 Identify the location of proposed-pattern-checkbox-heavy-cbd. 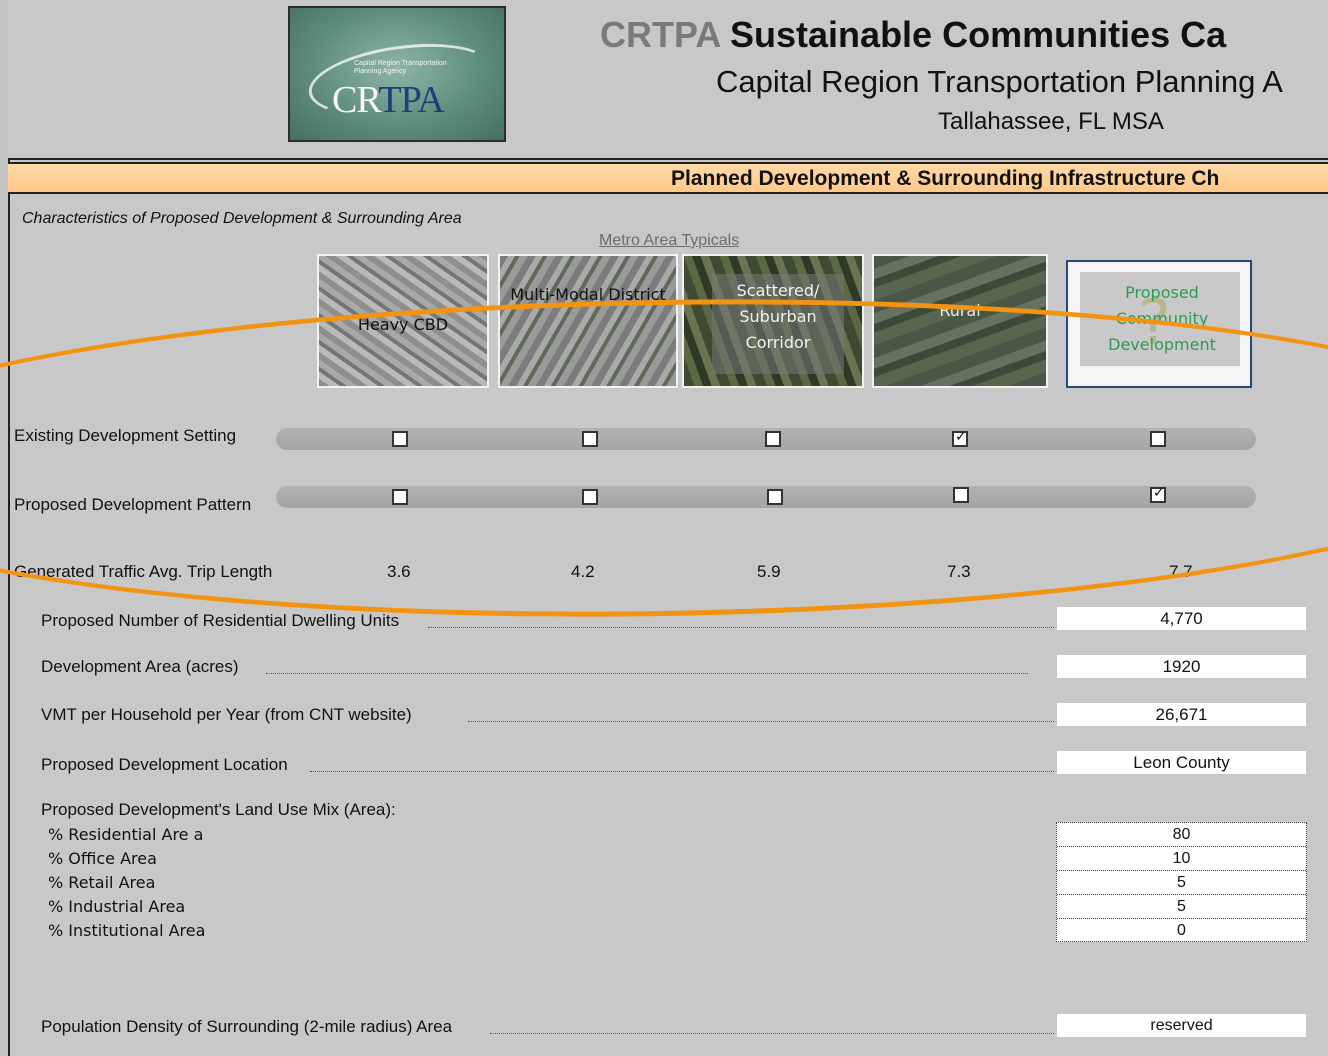
(400, 497).